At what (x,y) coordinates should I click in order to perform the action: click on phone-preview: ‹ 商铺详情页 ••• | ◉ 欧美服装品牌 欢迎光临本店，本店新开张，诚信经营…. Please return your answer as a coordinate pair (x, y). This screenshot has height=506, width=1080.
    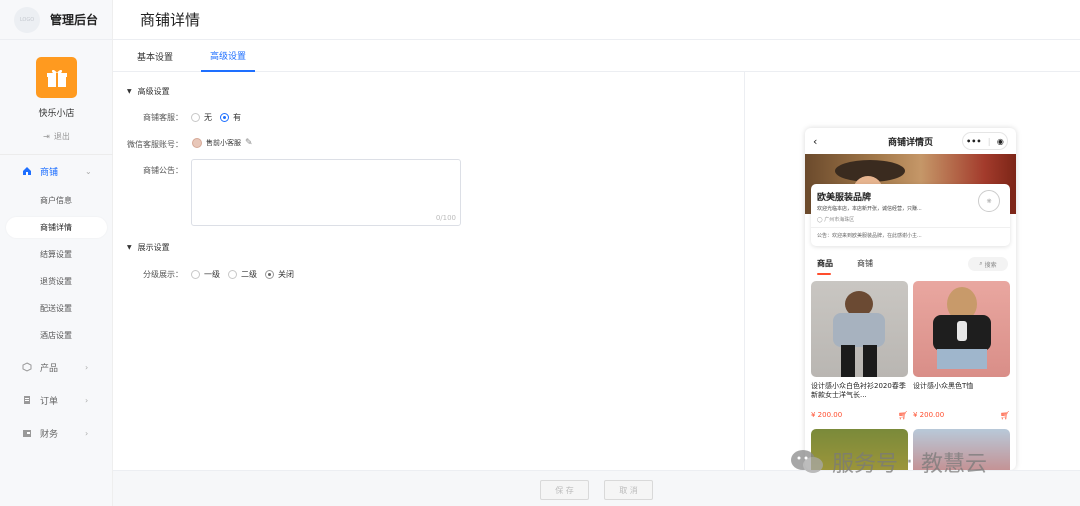
    Looking at the image, I should click on (910, 299).